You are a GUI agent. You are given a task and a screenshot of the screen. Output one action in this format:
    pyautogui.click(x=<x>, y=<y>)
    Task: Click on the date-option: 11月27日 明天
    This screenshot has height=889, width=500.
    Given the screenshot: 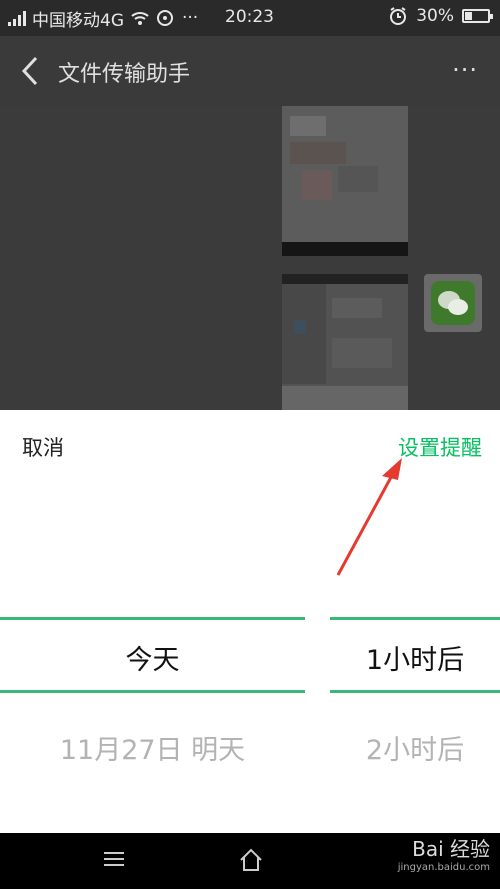 What is the action you would take?
    pyautogui.click(x=152, y=747)
    